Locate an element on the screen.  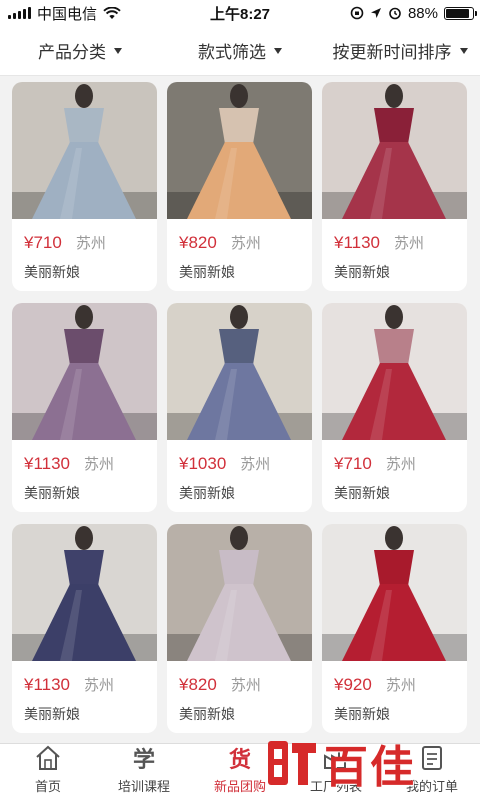
product-price: ¥1030 is located at coordinates (203, 463).